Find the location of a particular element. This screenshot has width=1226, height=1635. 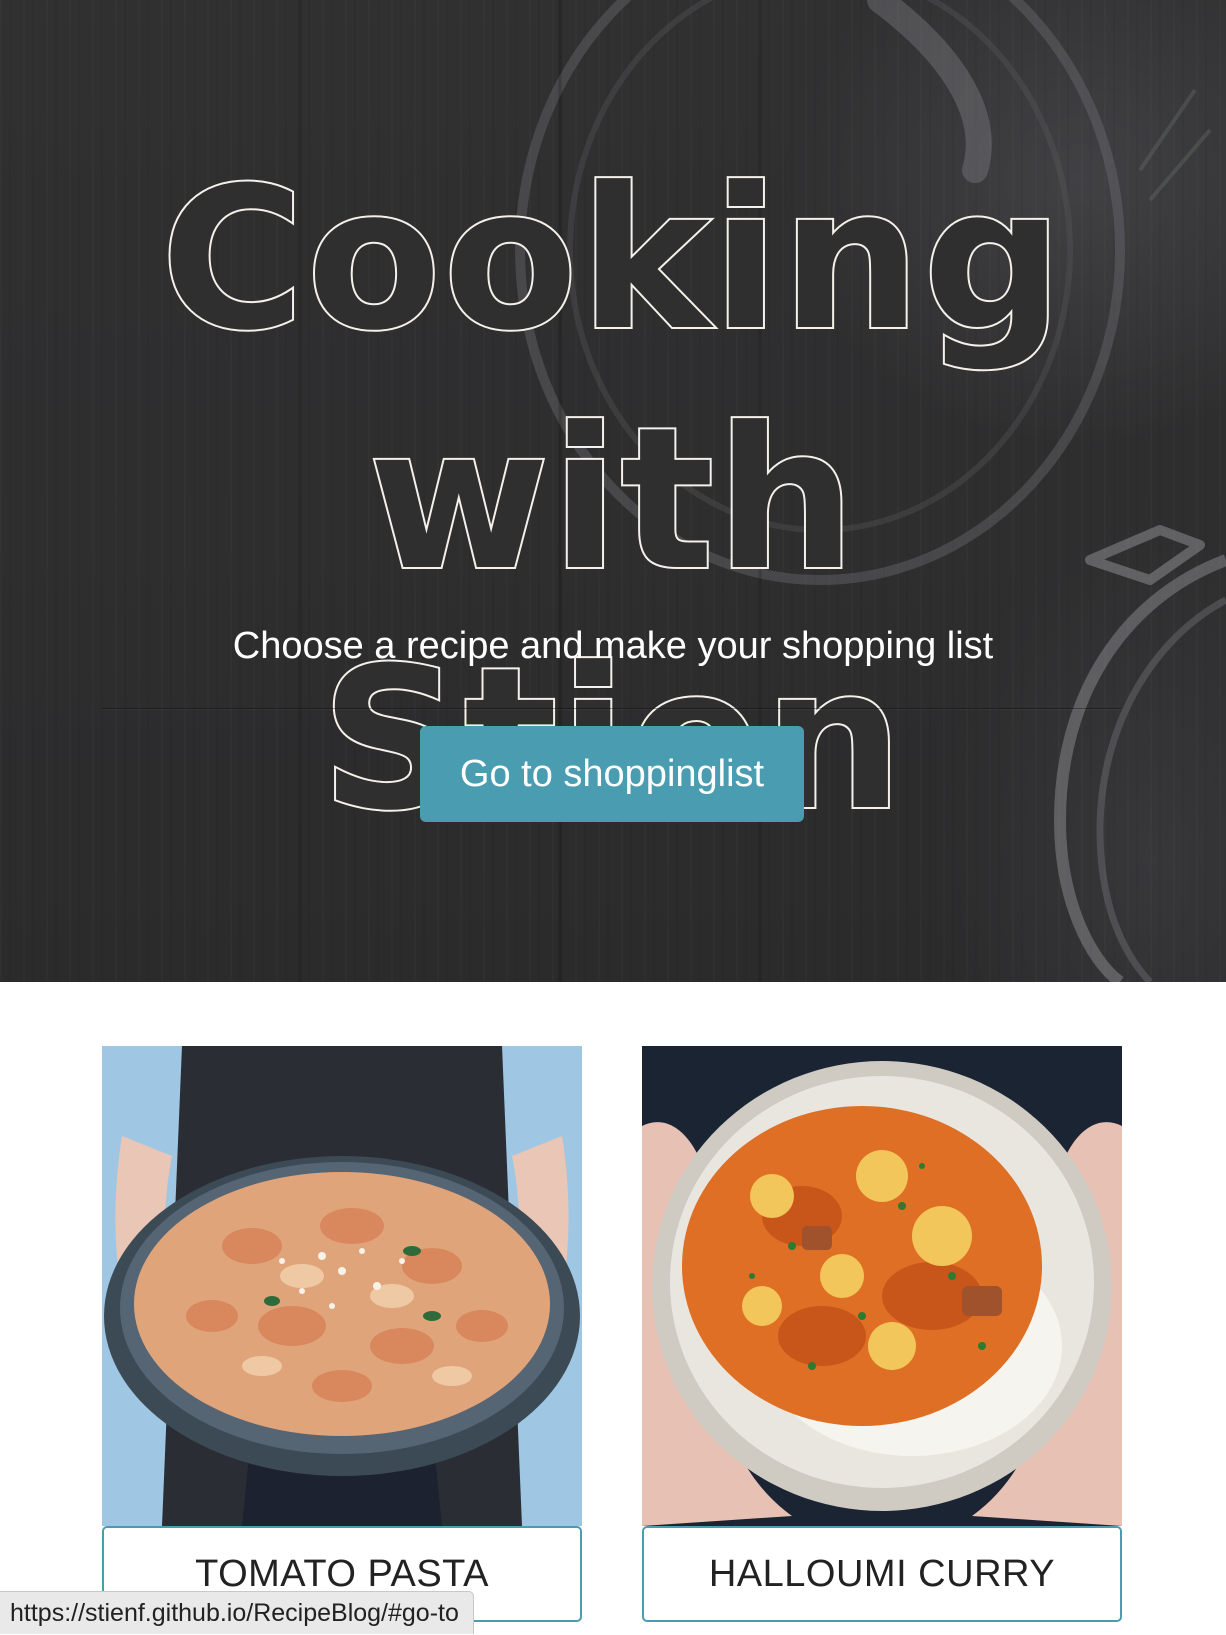

recipe-card-halloumi-curry: HALLOUMI CURRY is located at coordinates (882, 1334).